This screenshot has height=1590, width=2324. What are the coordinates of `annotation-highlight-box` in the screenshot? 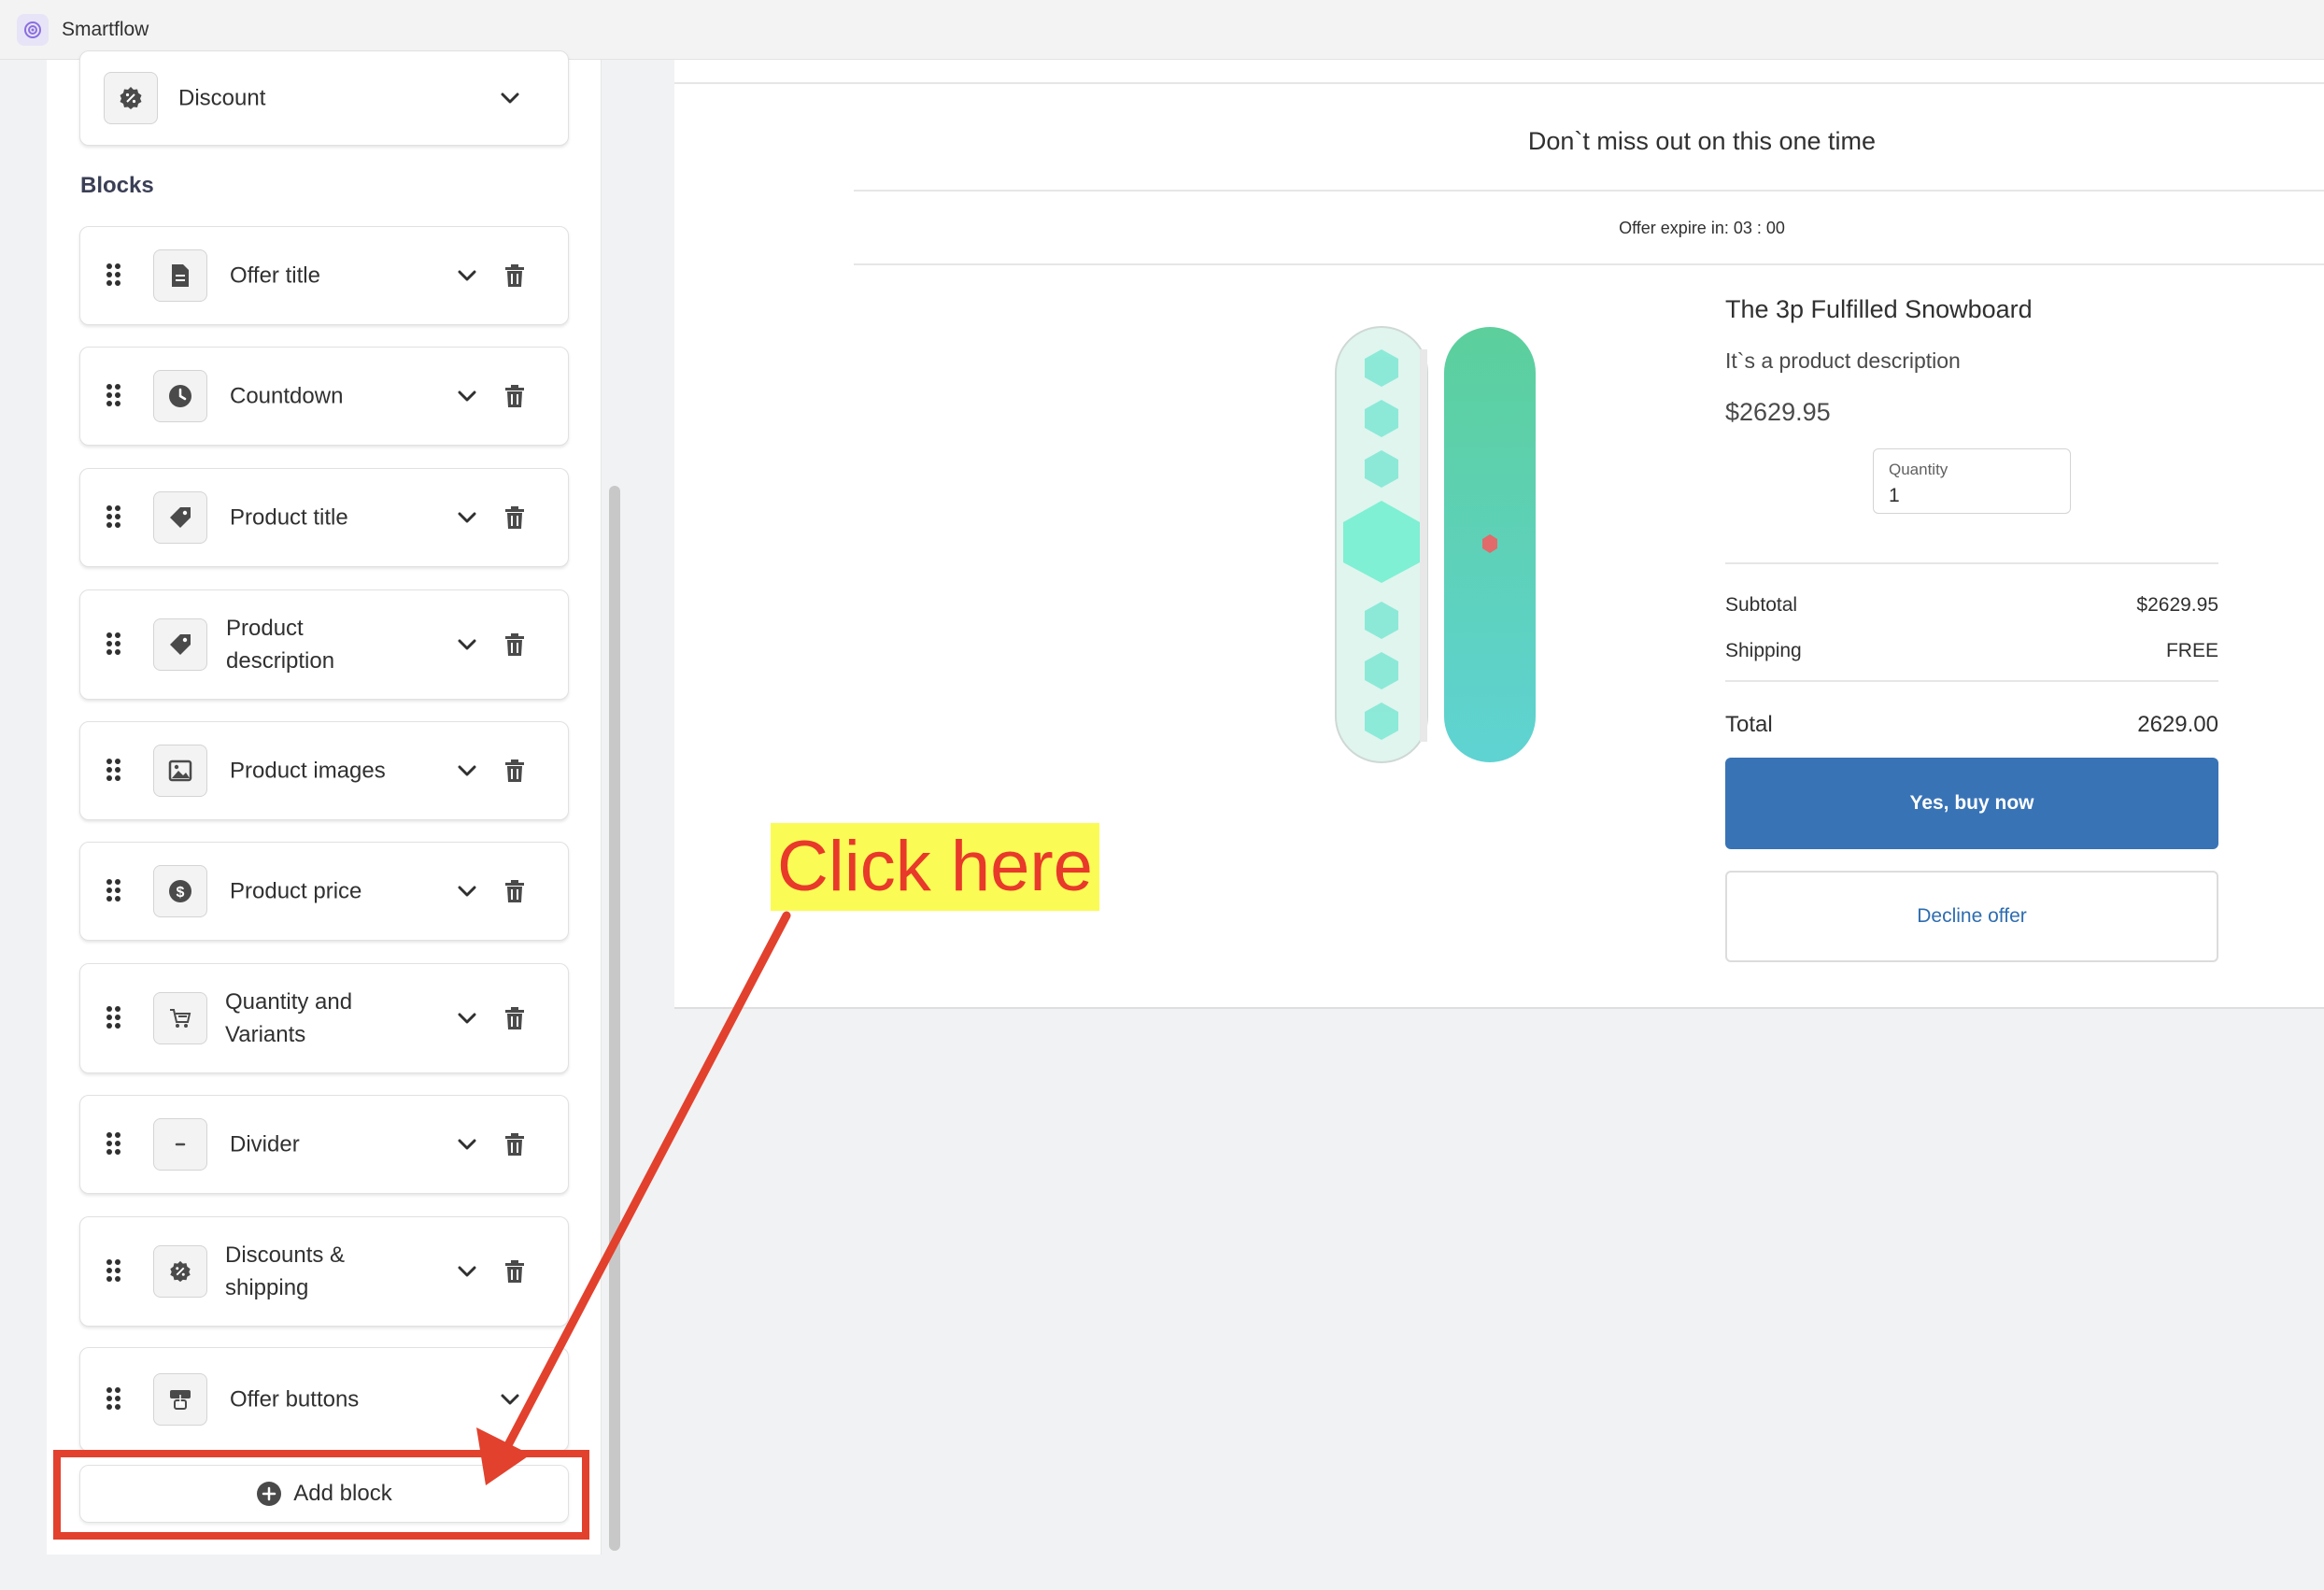 It's located at (321, 1495).